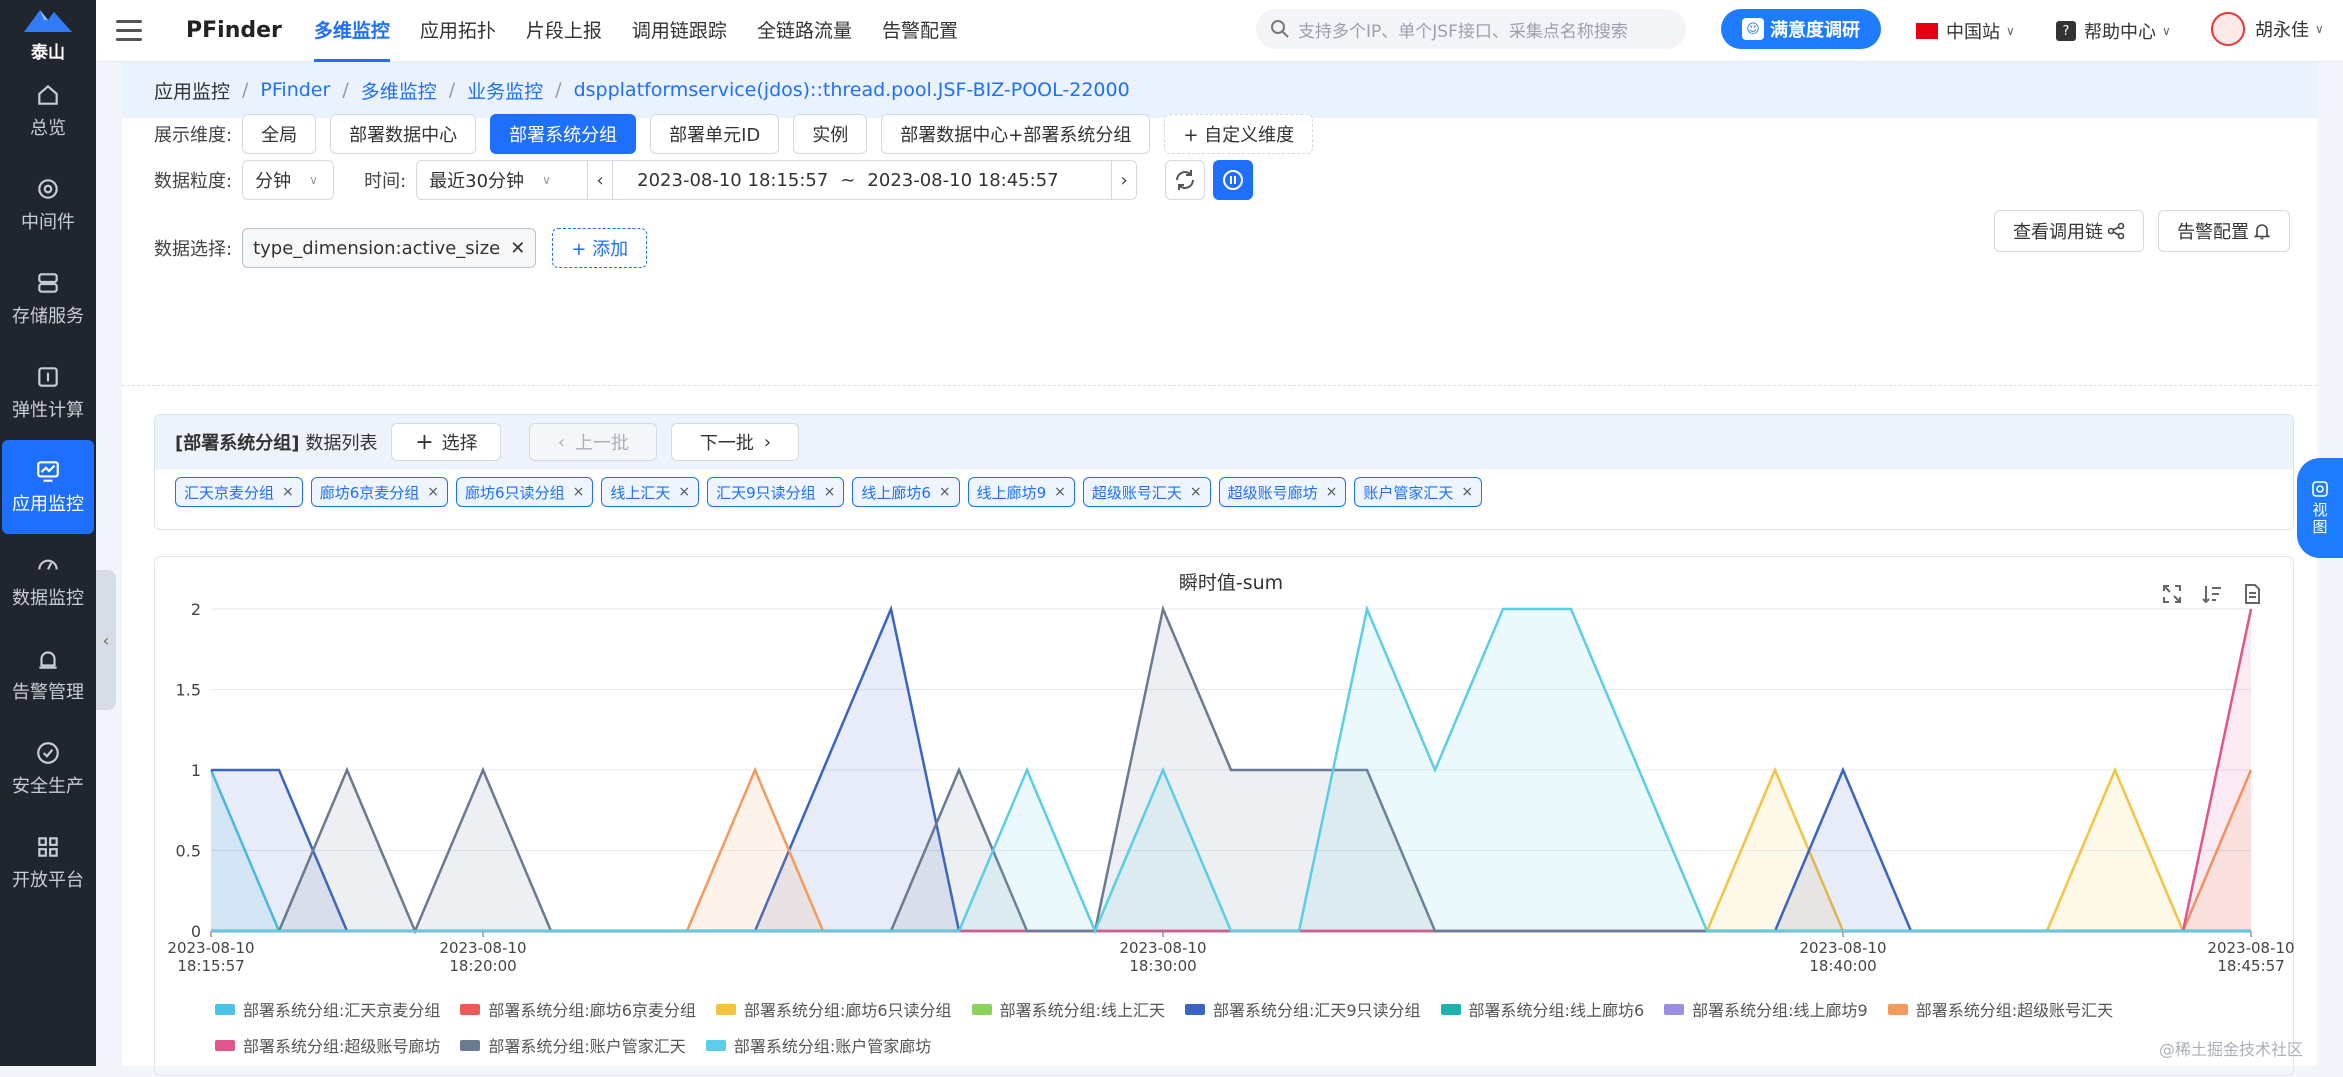  What do you see at coordinates (2113, 31) in the screenshot?
I see `help-center-menu: ? 帮助中心 ∨` at bounding box center [2113, 31].